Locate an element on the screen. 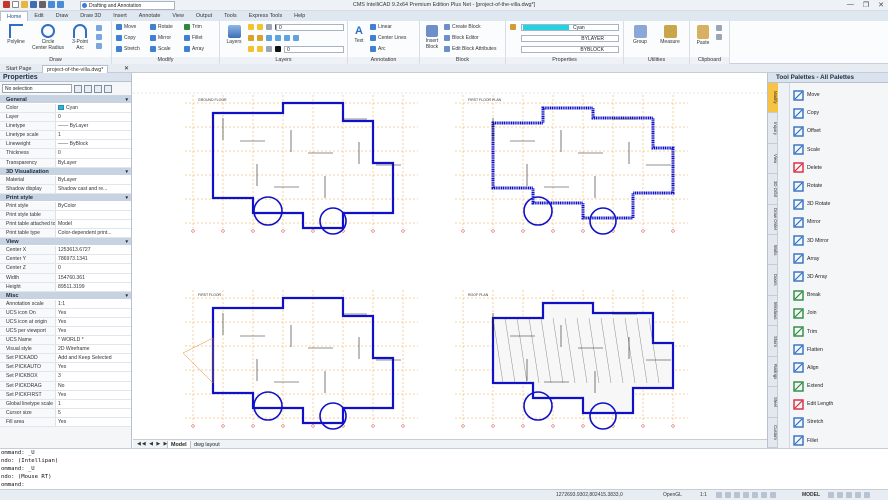 The image size is (888, 500). palette-item: Move is located at coordinates (840, 95).